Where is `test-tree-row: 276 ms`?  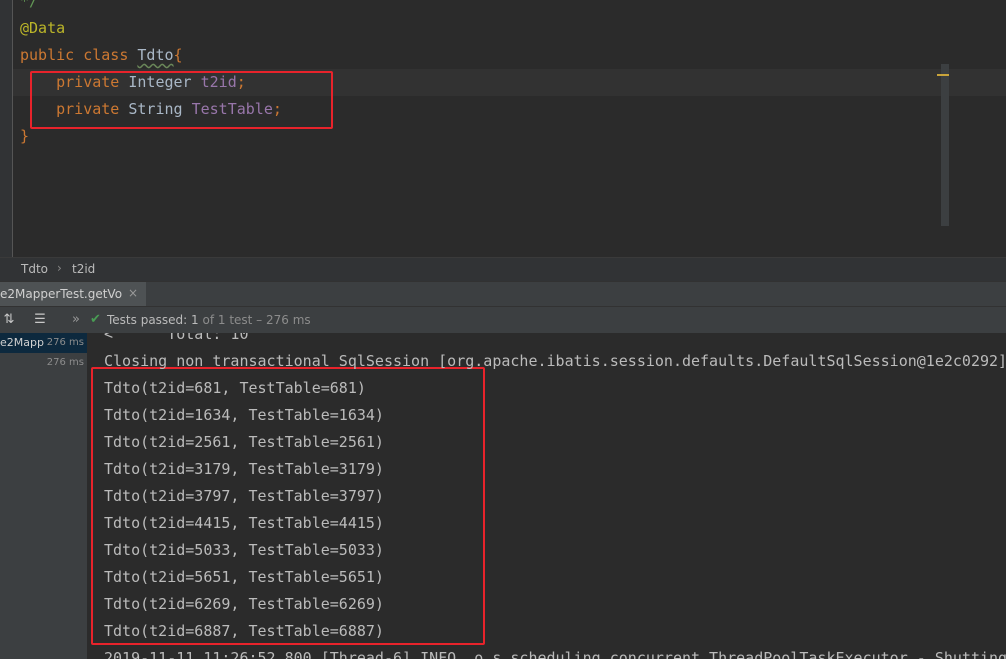
test-tree-row: 276 ms is located at coordinates (43, 363).